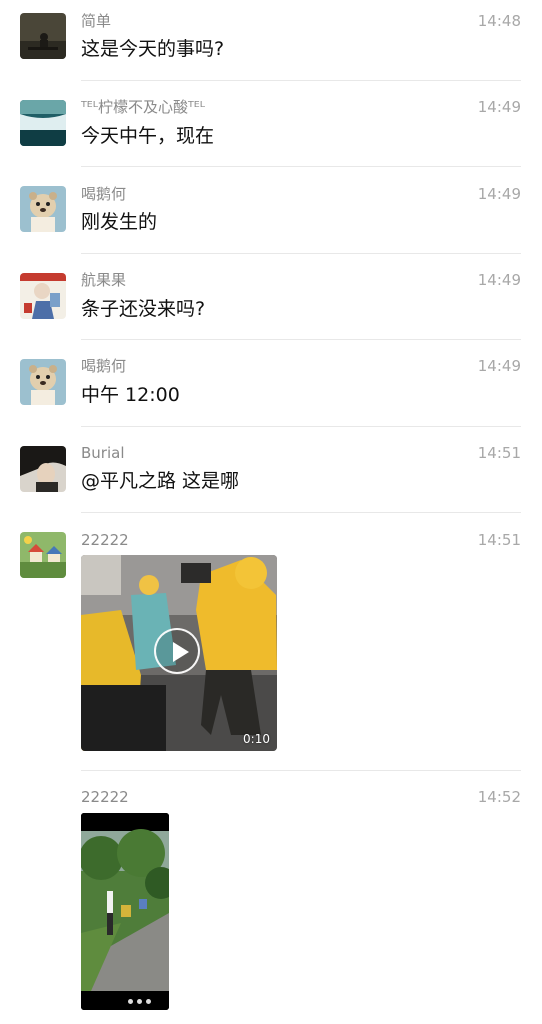 This screenshot has height=1024, width=542. I want to click on image-thumbnail, so click(125, 911).